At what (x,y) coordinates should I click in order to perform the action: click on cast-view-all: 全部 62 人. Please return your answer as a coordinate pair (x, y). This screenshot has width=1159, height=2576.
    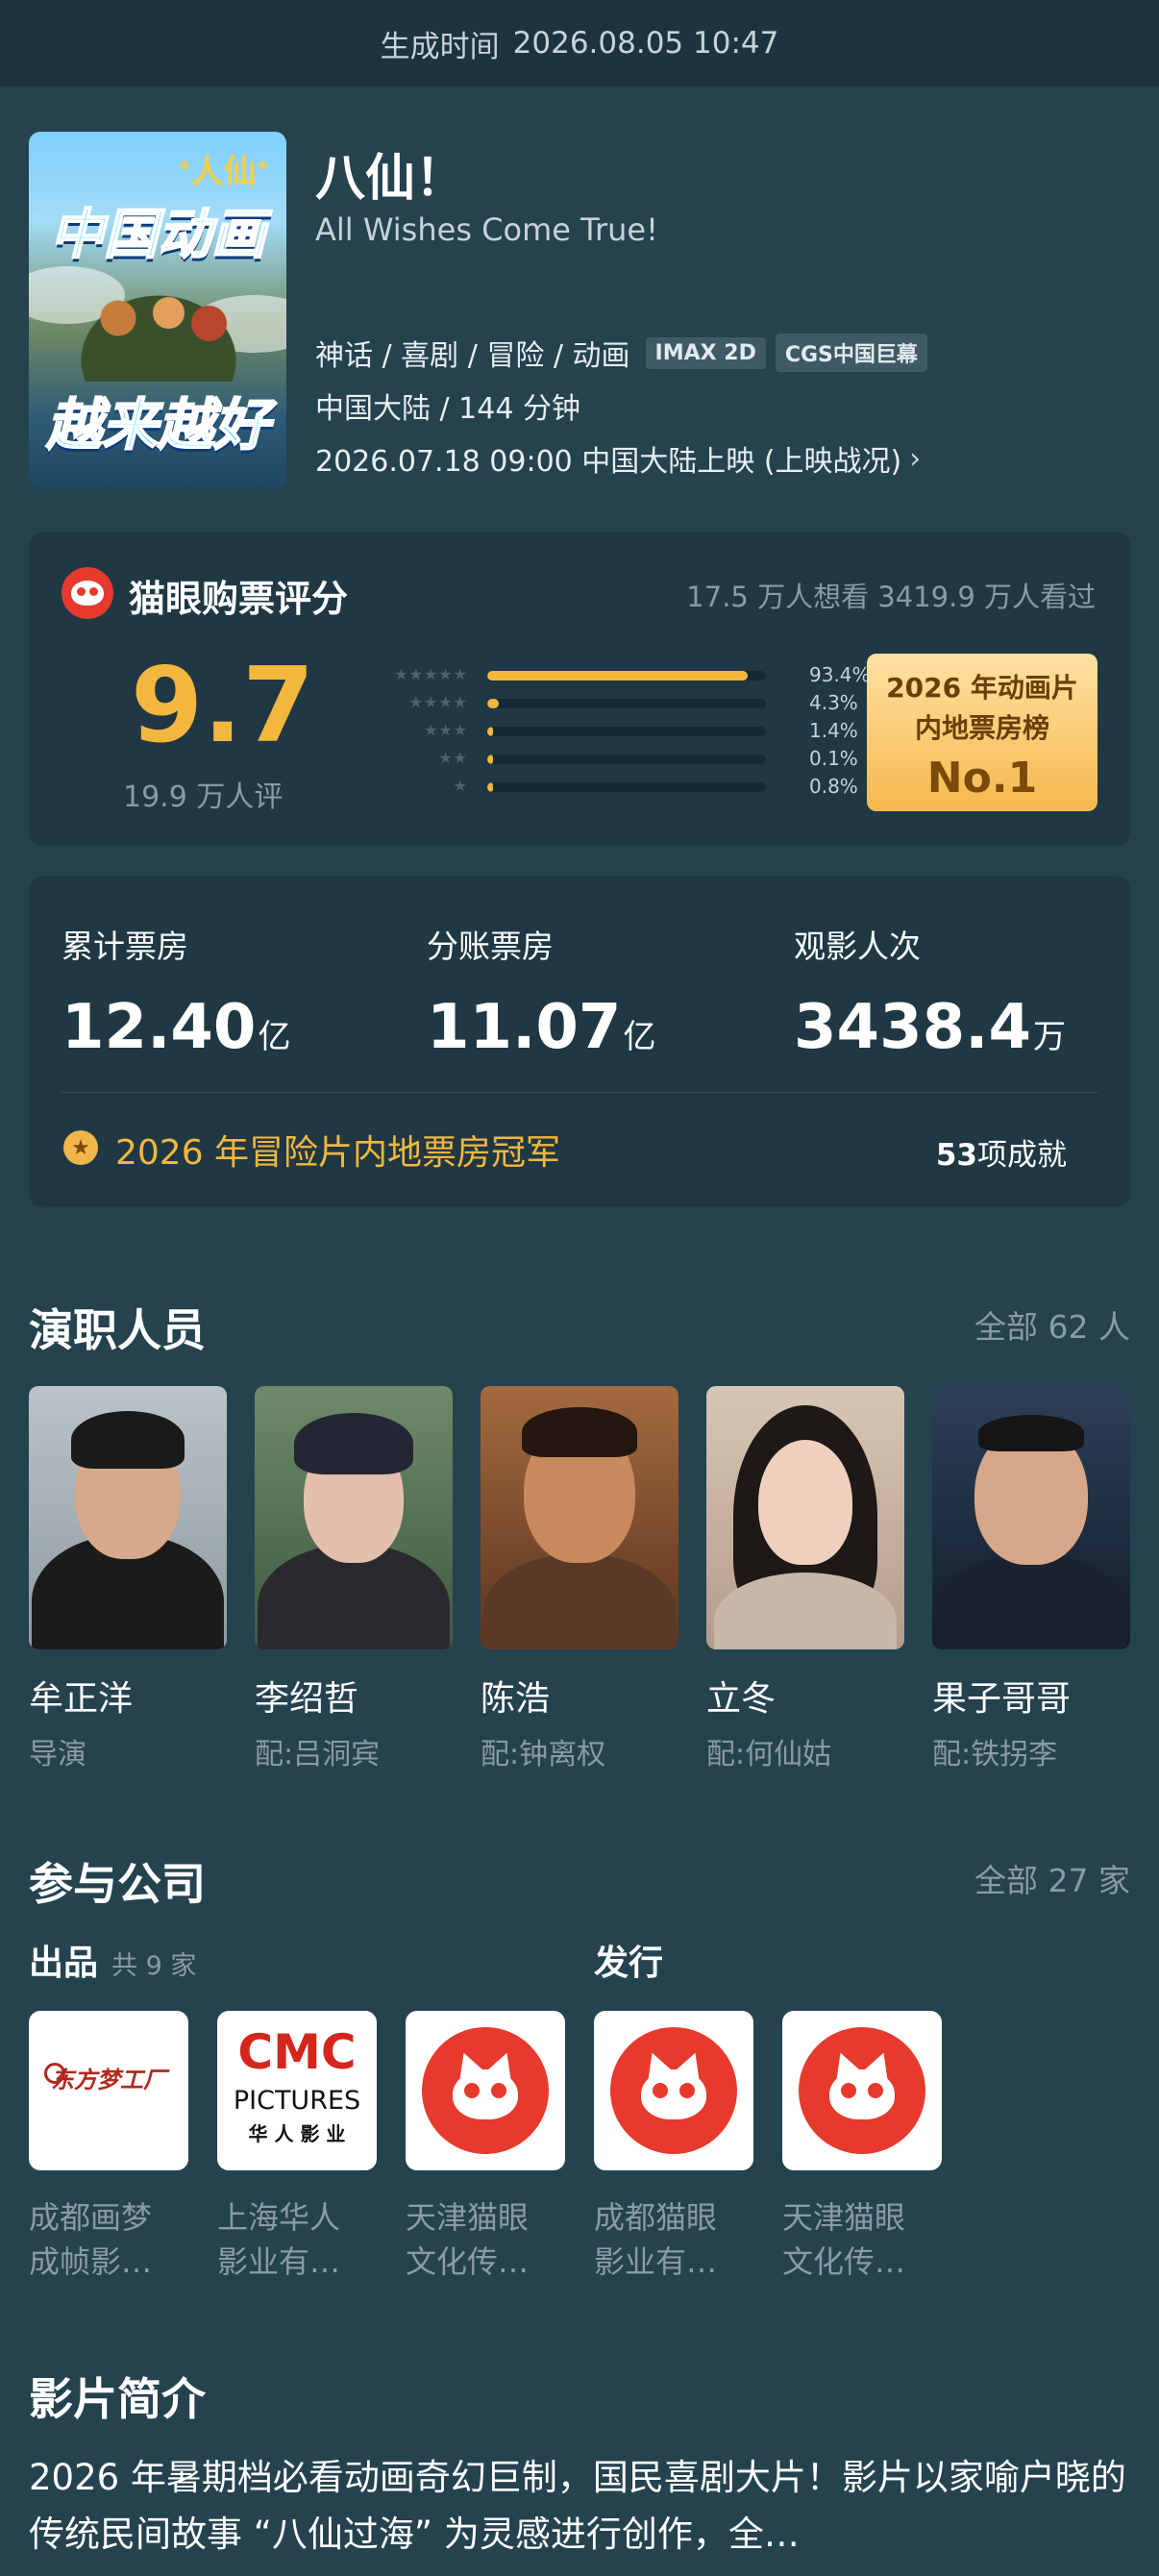
    Looking at the image, I should click on (1052, 1325).